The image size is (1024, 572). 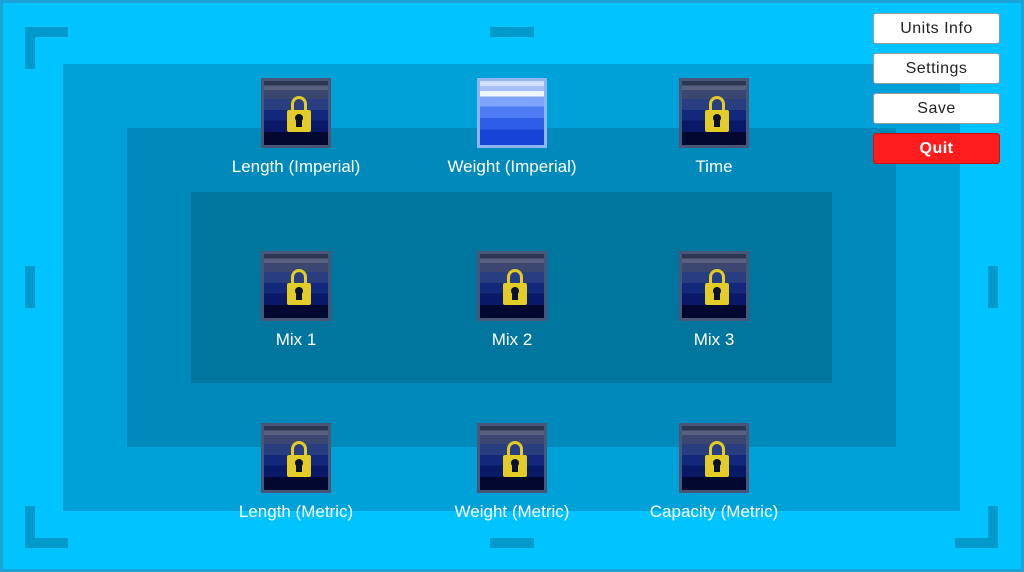 I want to click on level-tile-mix-3: Mix 3, so click(x=714, y=300).